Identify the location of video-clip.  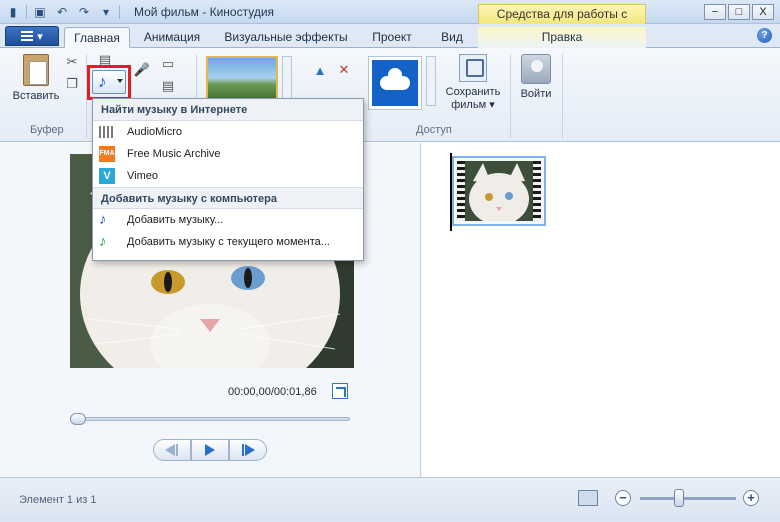
(499, 191).